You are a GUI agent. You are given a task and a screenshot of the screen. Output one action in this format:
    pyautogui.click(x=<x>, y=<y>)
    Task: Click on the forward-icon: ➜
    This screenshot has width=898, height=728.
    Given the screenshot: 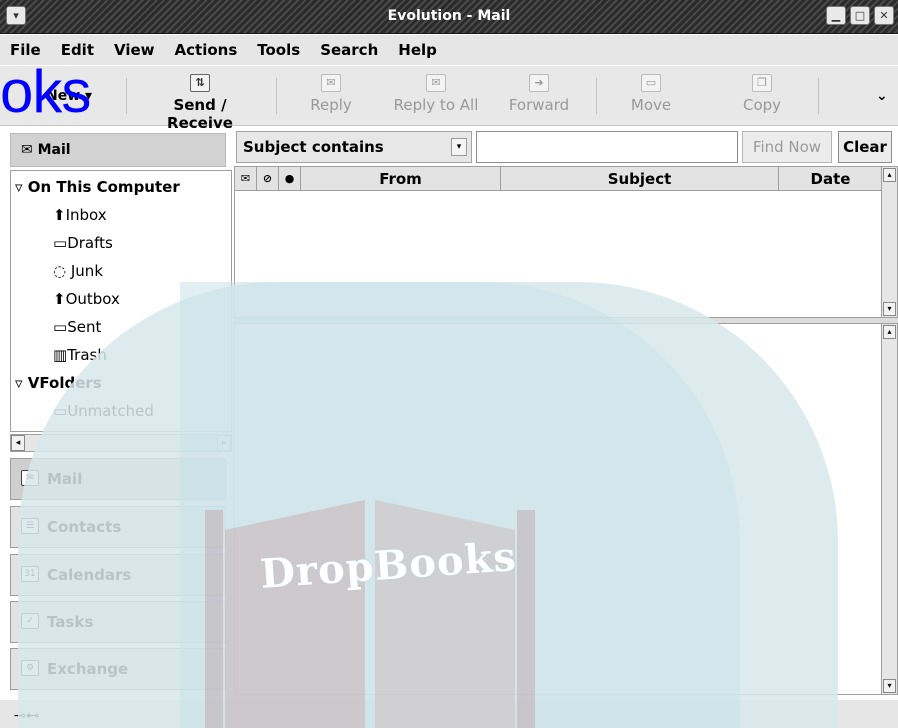 What is the action you would take?
    pyautogui.click(x=539, y=83)
    